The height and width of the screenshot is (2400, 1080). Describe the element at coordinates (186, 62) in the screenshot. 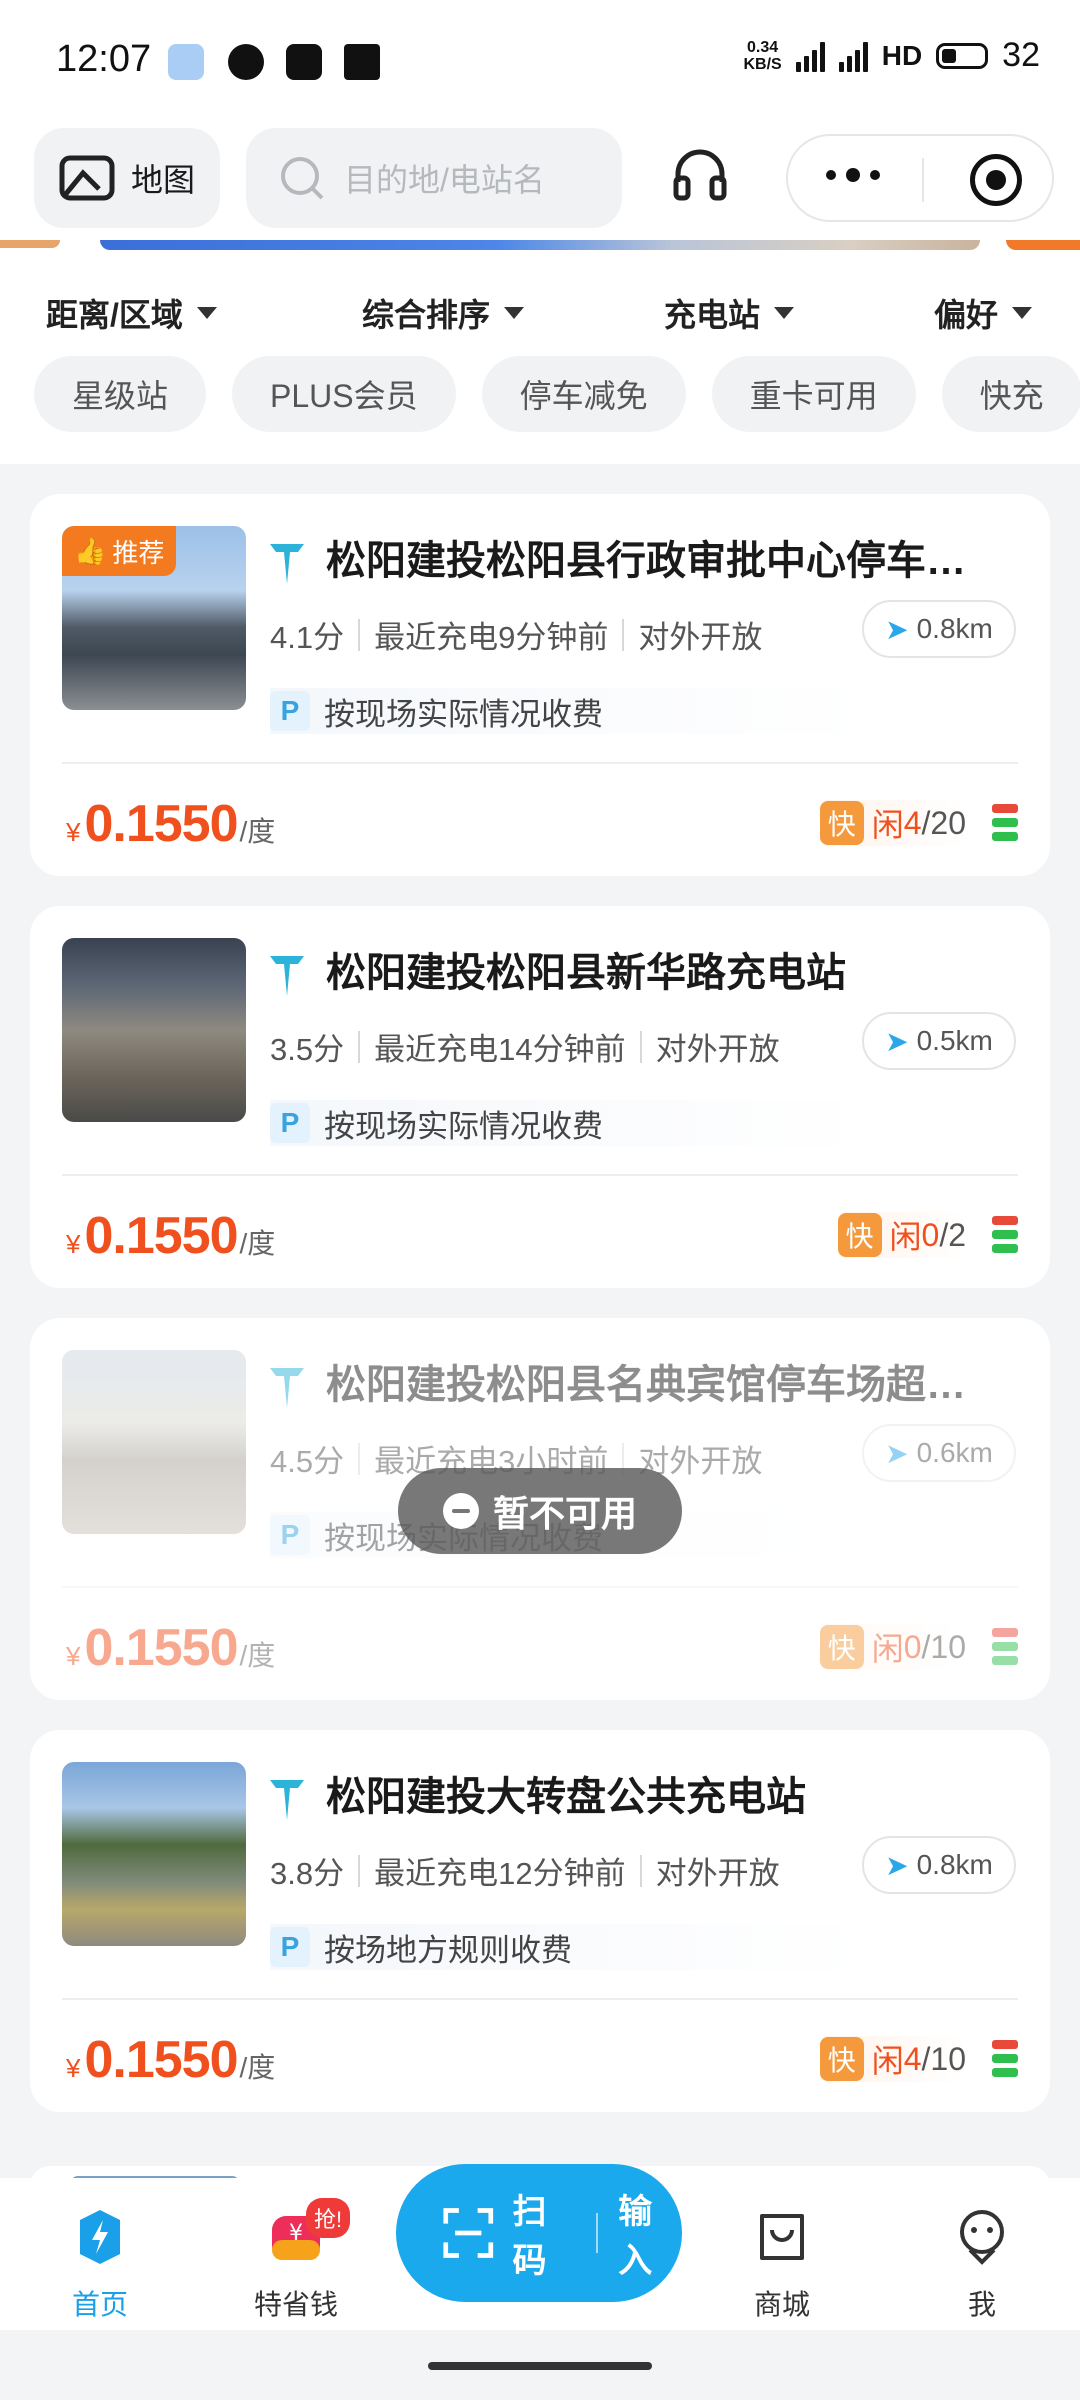

I see `location-icon` at that location.